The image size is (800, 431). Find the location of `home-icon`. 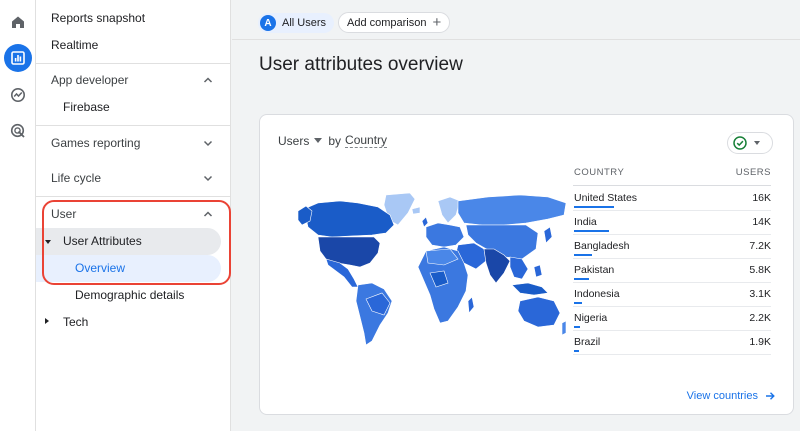

home-icon is located at coordinates (18, 22).